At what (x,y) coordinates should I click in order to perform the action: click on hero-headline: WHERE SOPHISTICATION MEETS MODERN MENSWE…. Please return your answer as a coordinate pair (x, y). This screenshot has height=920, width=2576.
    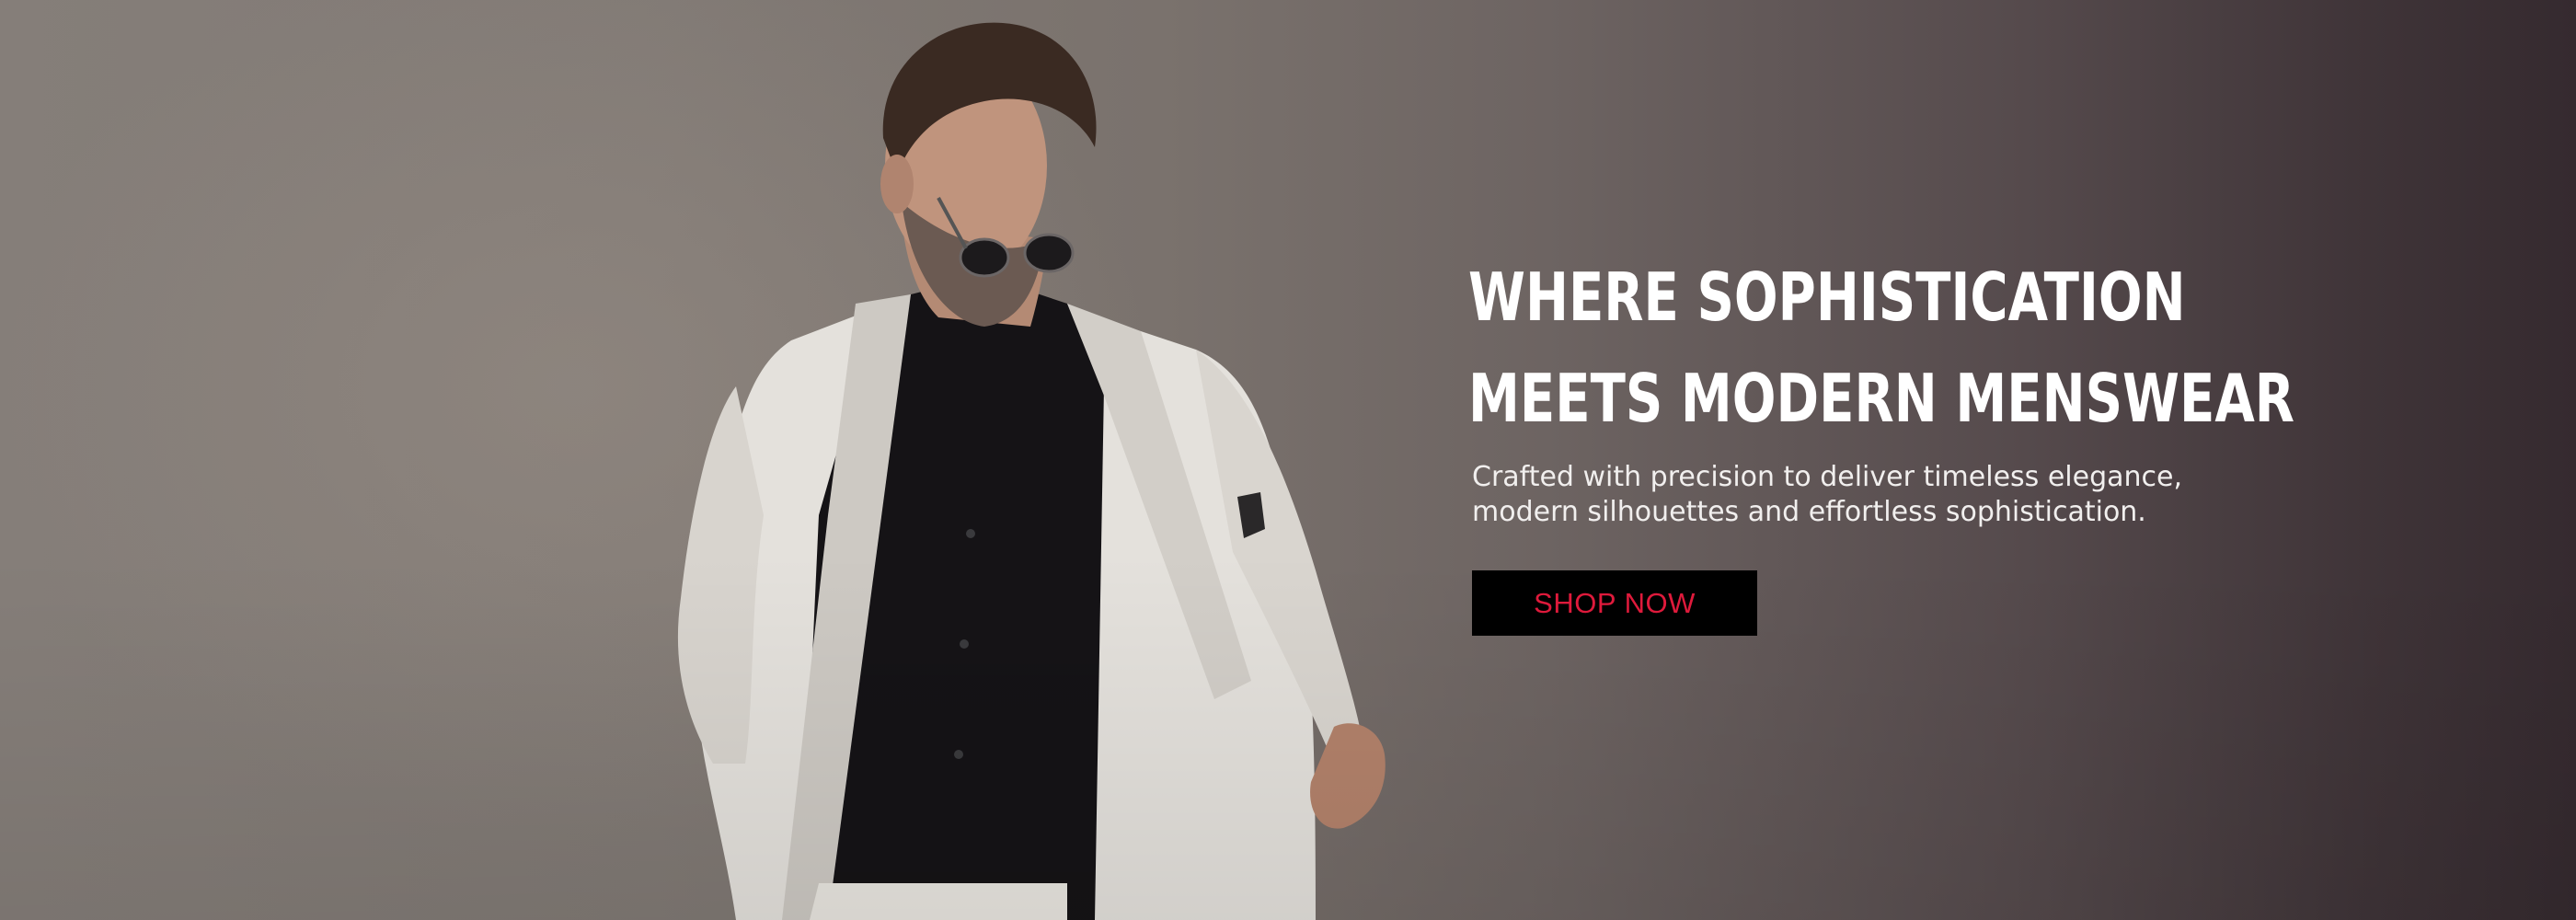
    Looking at the image, I should click on (1881, 348).